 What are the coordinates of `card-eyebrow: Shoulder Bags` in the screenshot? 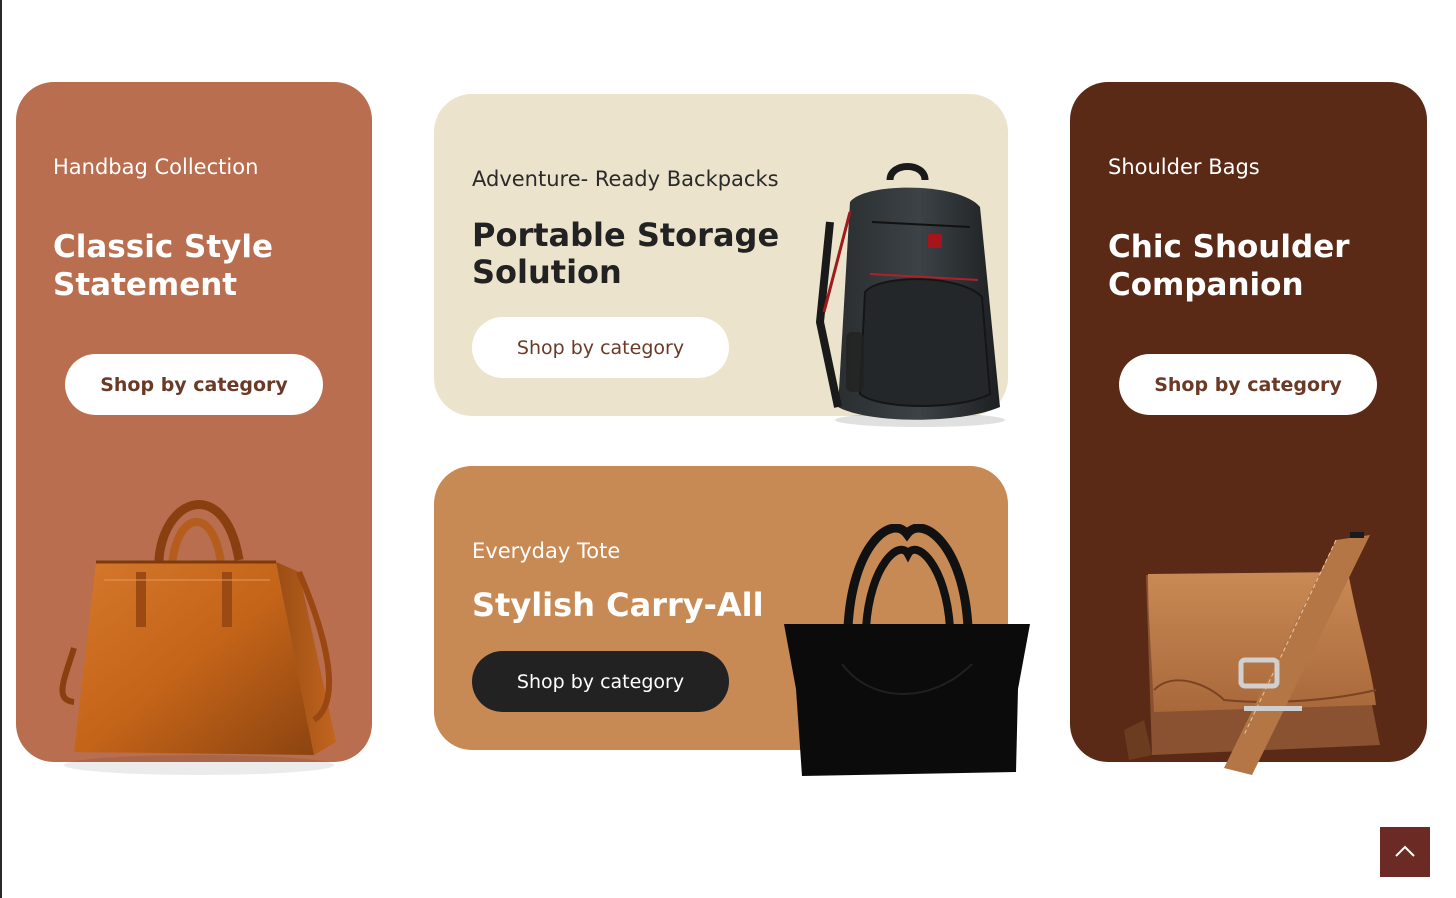 It's located at (1184, 167).